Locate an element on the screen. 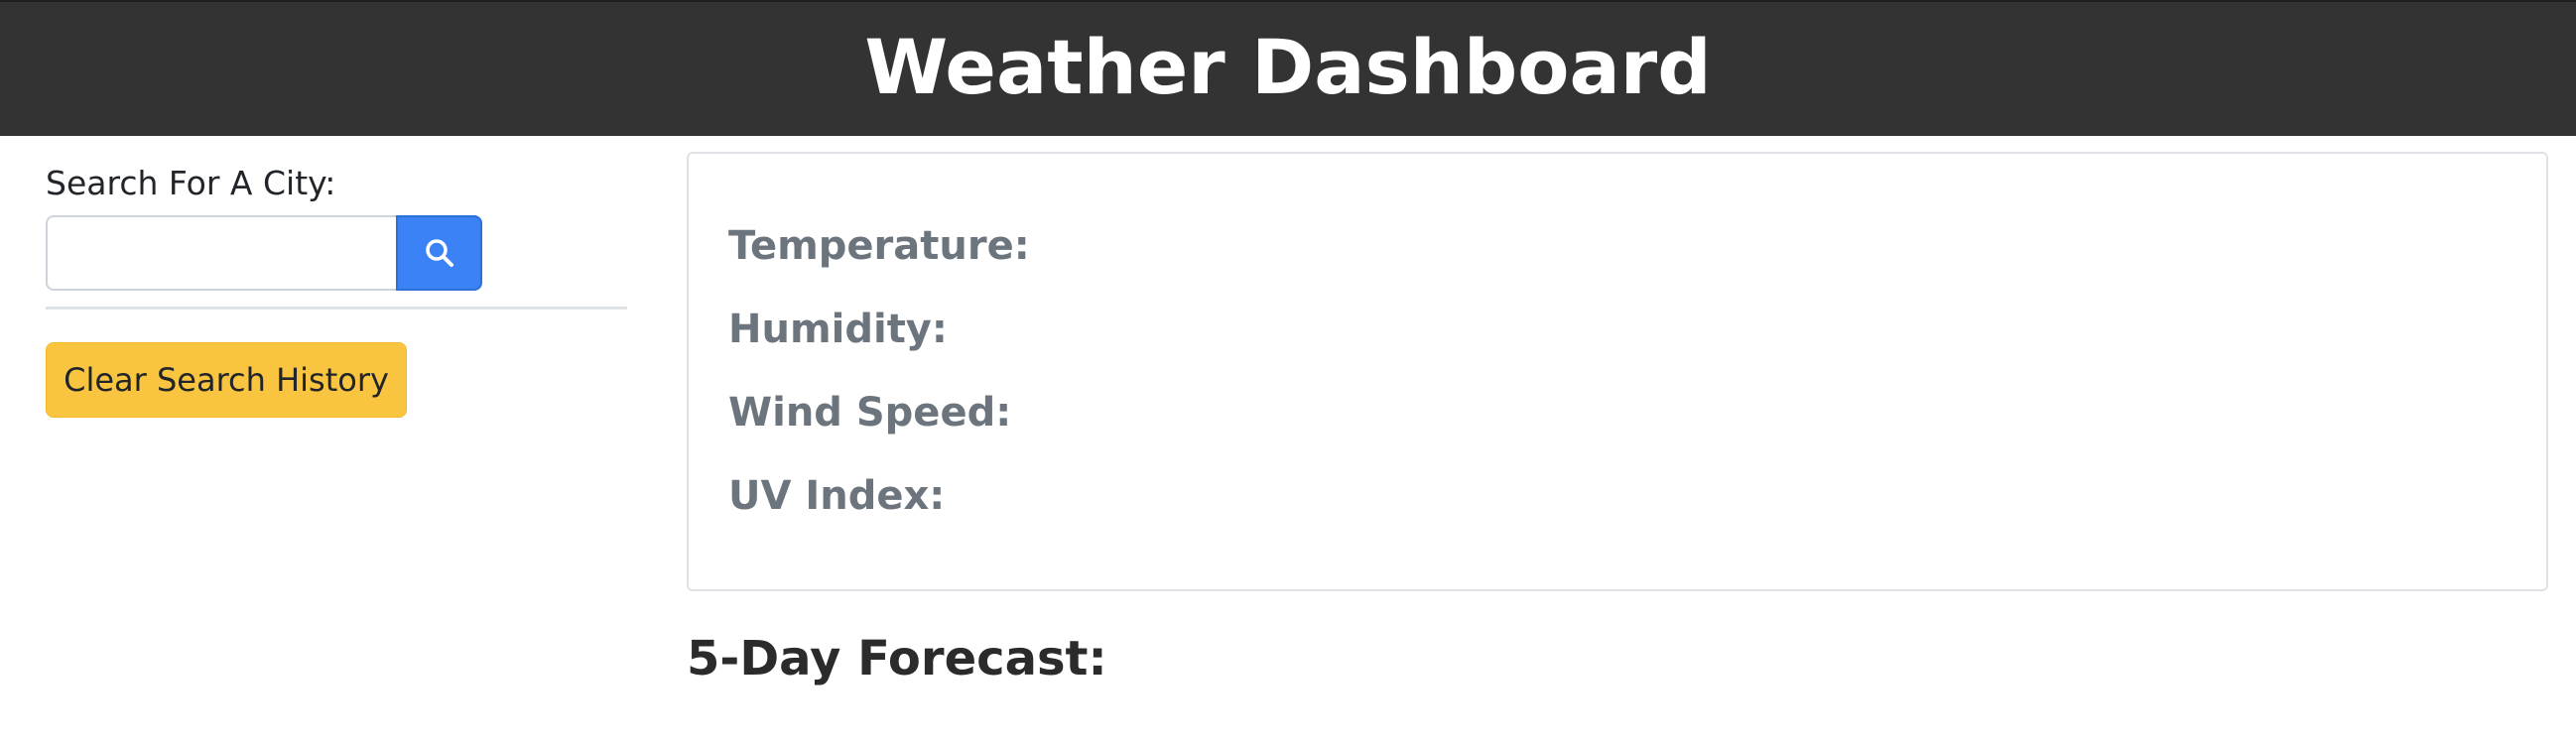  search-label: Search For A City: is located at coordinates (191, 183).